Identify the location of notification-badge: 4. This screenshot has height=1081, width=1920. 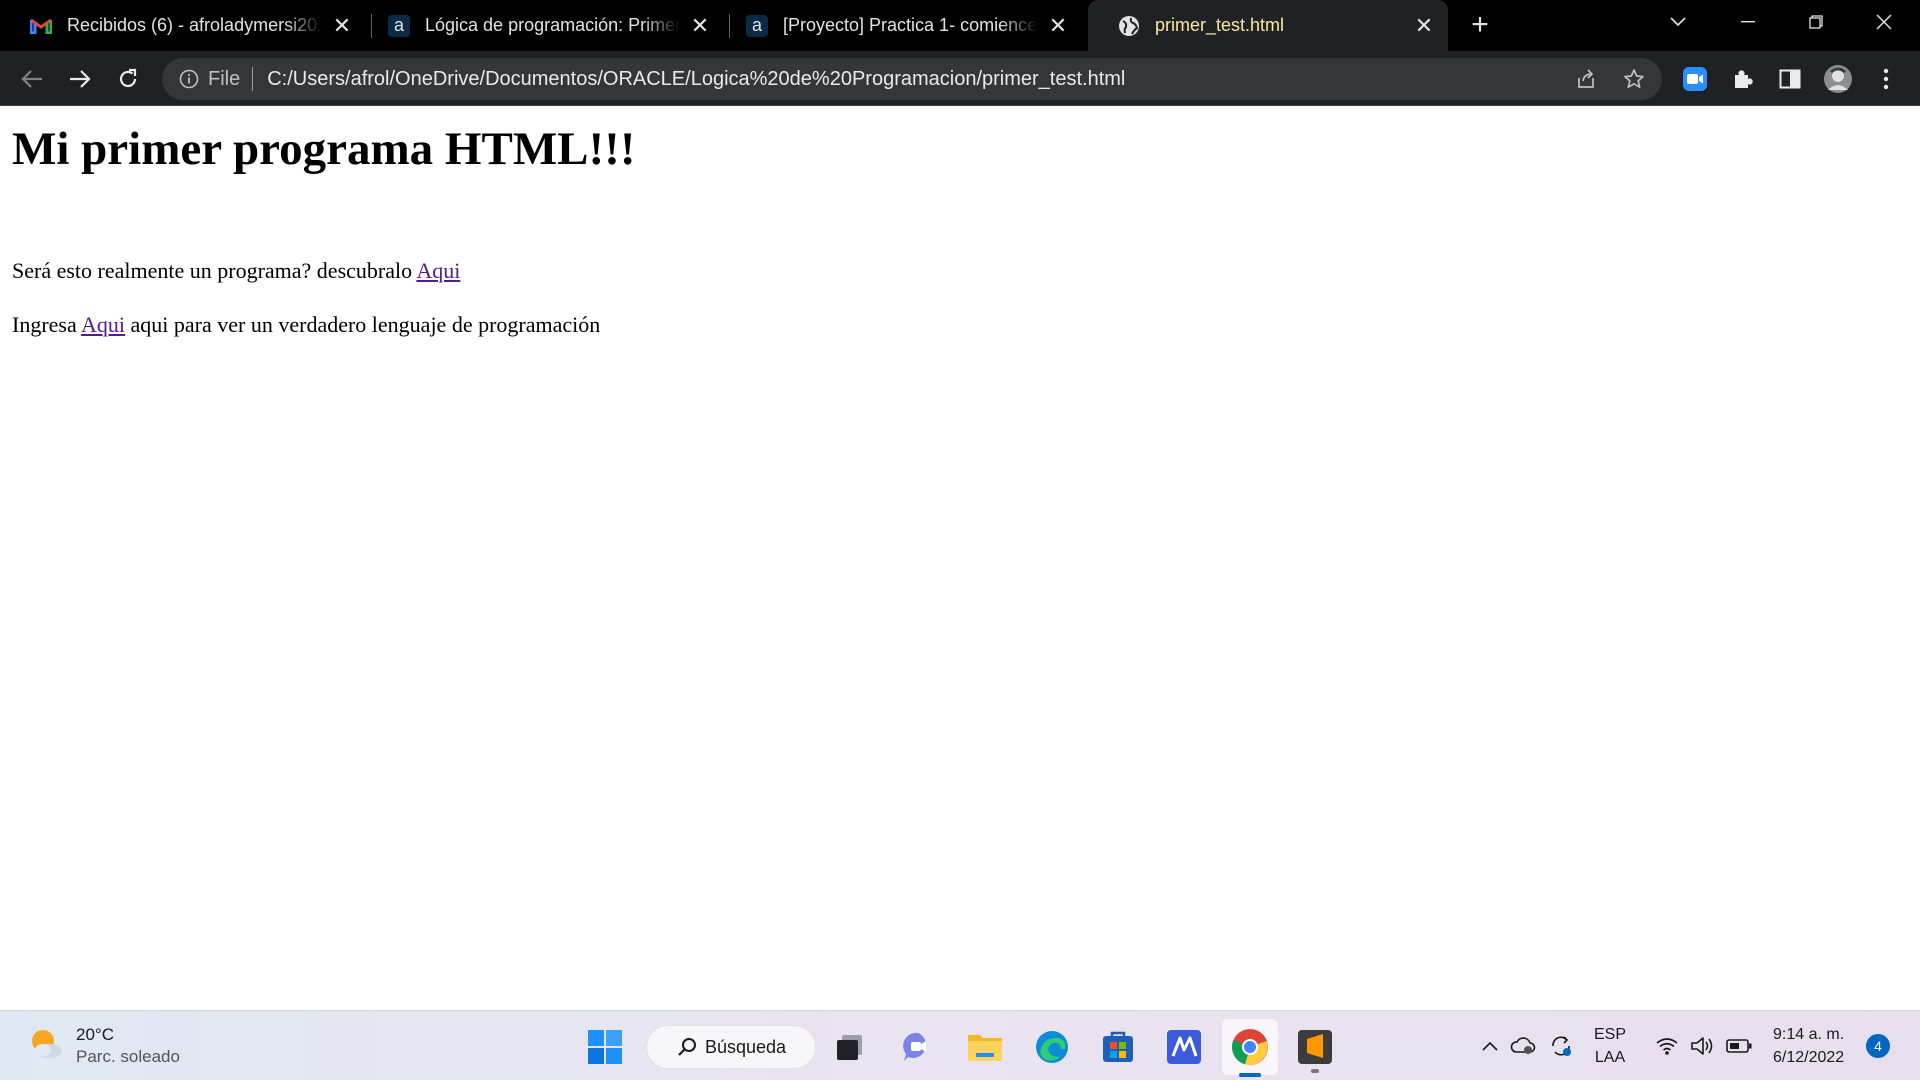
(1878, 1046).